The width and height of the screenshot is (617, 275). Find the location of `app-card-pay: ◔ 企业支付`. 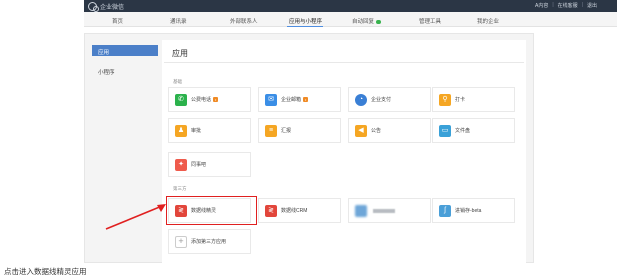

app-card-pay: ◔ 企业支付 is located at coordinates (389, 99).